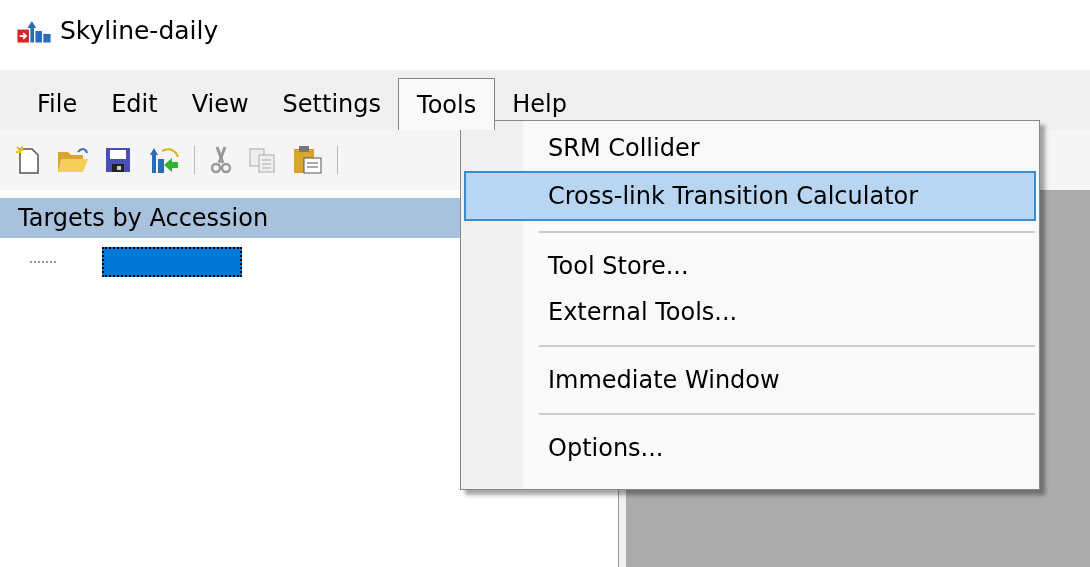  What do you see at coordinates (118, 160) in the screenshot?
I see `save-icon` at bounding box center [118, 160].